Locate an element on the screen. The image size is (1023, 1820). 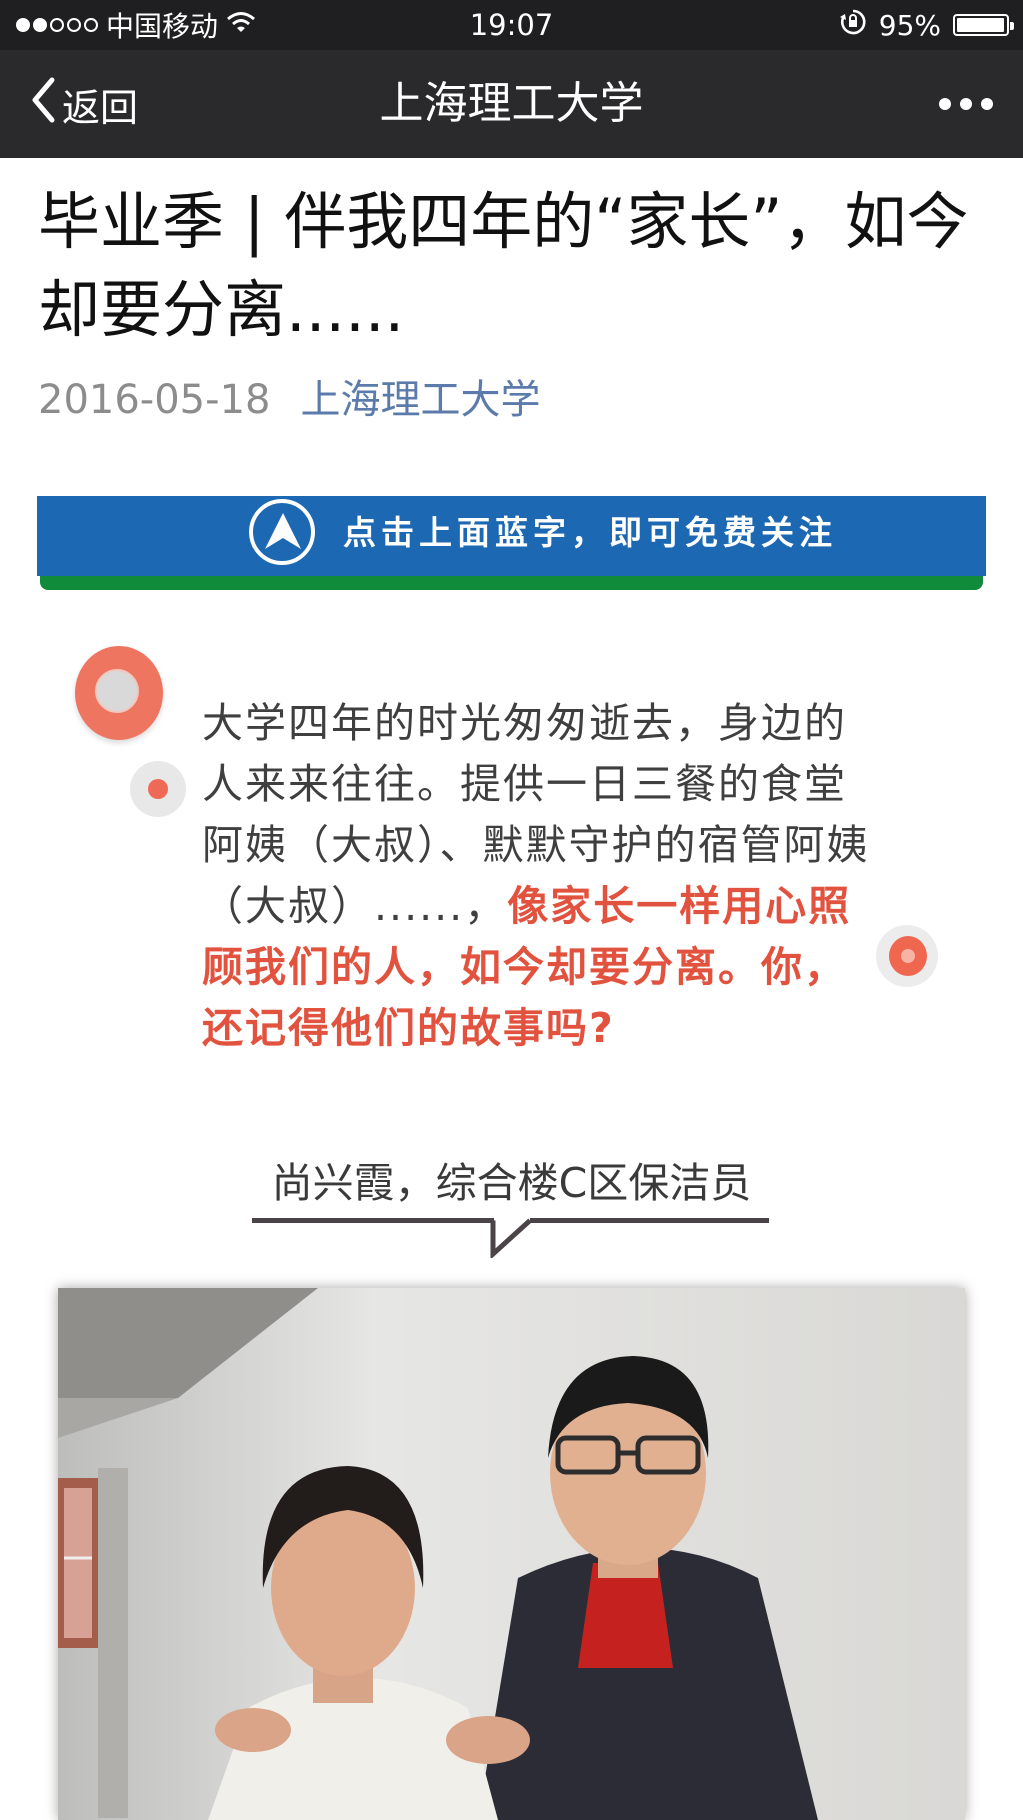
nav-title: 上海理工大学 is located at coordinates (511, 103).